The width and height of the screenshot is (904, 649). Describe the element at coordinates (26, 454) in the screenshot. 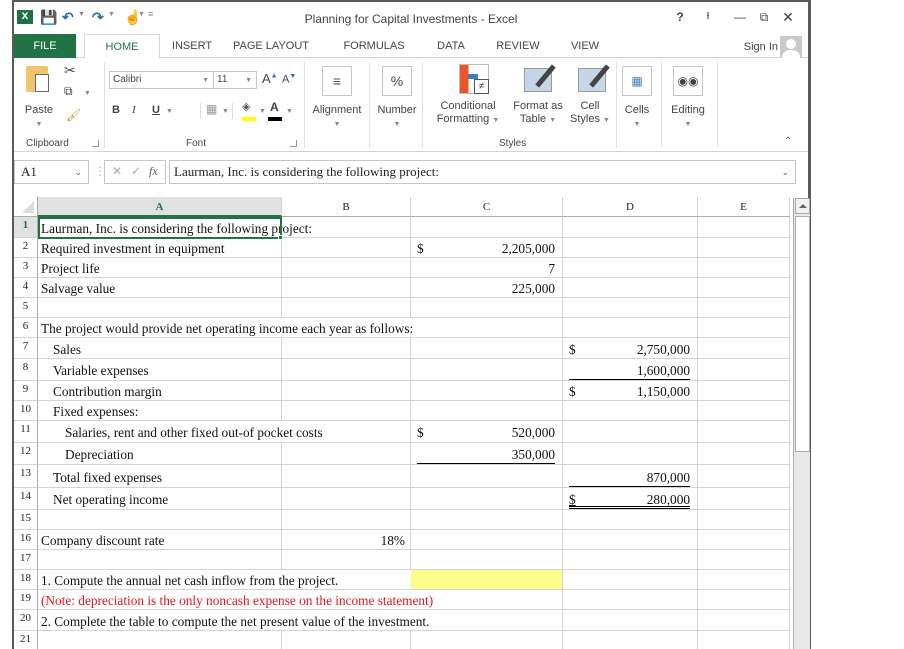

I see `row-header-12: 12` at that location.